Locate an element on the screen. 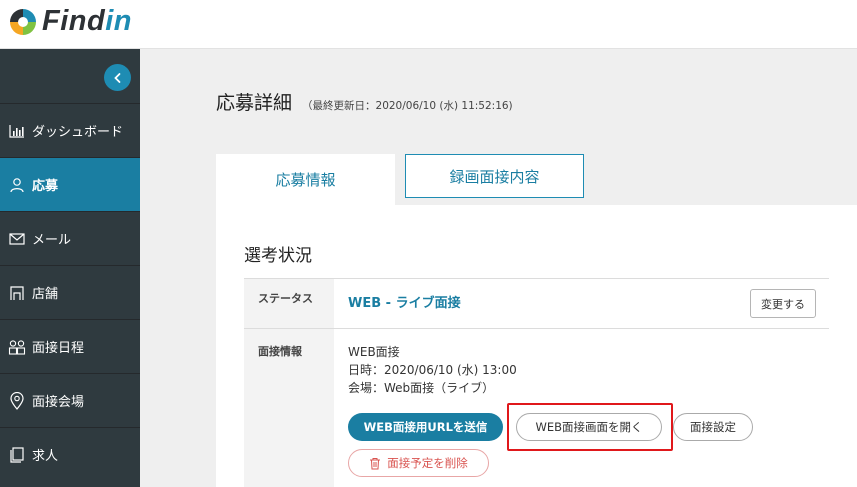 The height and width of the screenshot is (487, 857). chevron-left-icon is located at coordinates (116, 77).